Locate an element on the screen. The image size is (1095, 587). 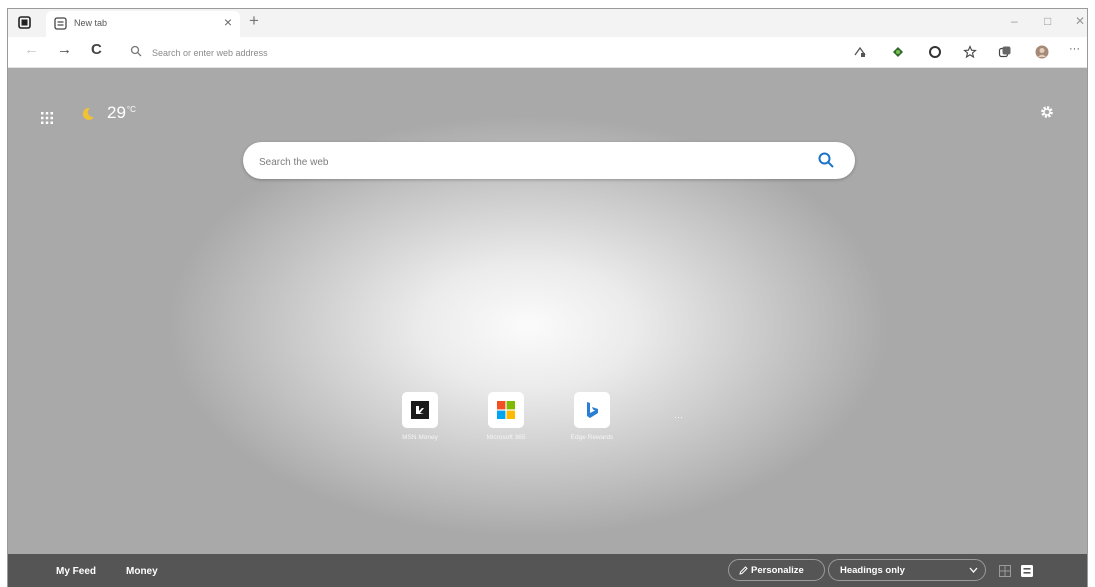
content-visibility-dropdown: Headings only is located at coordinates (907, 570).